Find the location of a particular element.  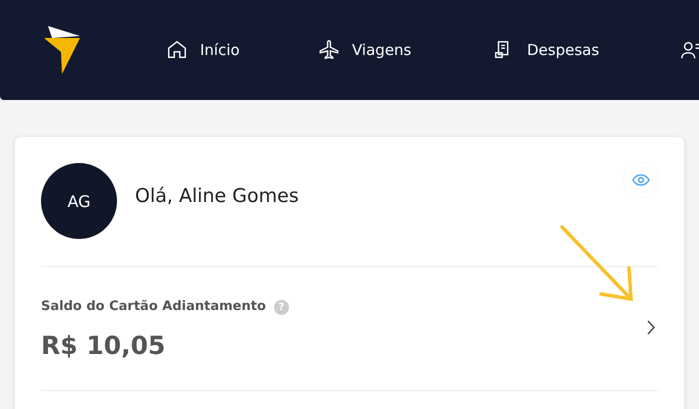

chevron-right-icon is located at coordinates (651, 327).